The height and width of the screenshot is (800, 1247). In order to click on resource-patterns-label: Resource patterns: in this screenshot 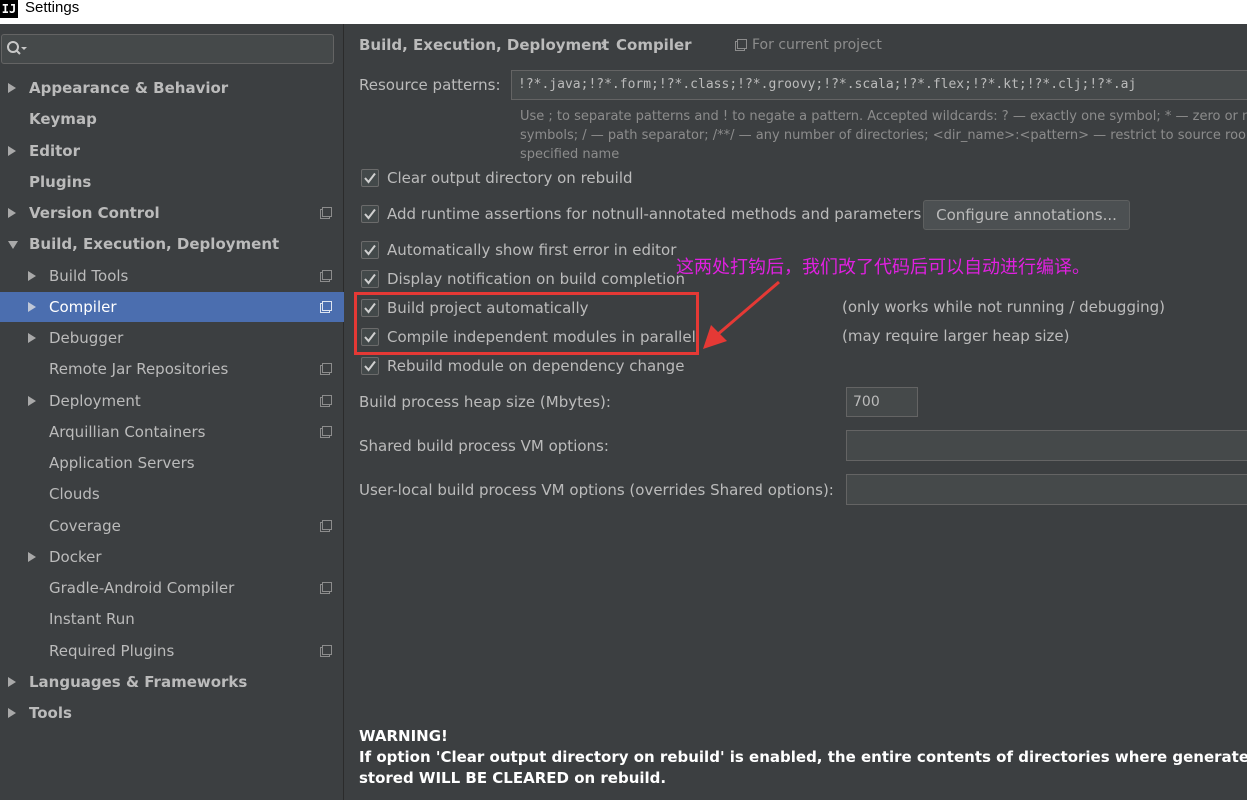, I will do `click(430, 85)`.